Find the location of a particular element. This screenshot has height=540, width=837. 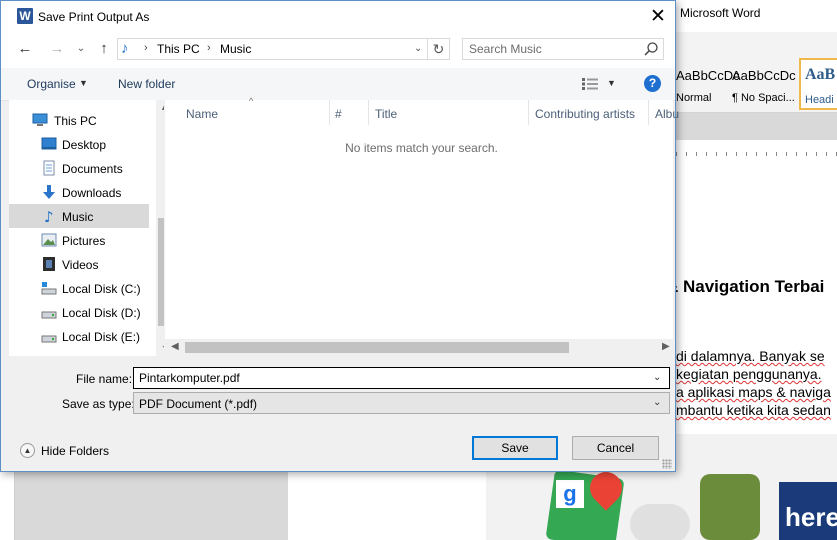

sidebar-item-music: ♪ Music is located at coordinates (79, 216).